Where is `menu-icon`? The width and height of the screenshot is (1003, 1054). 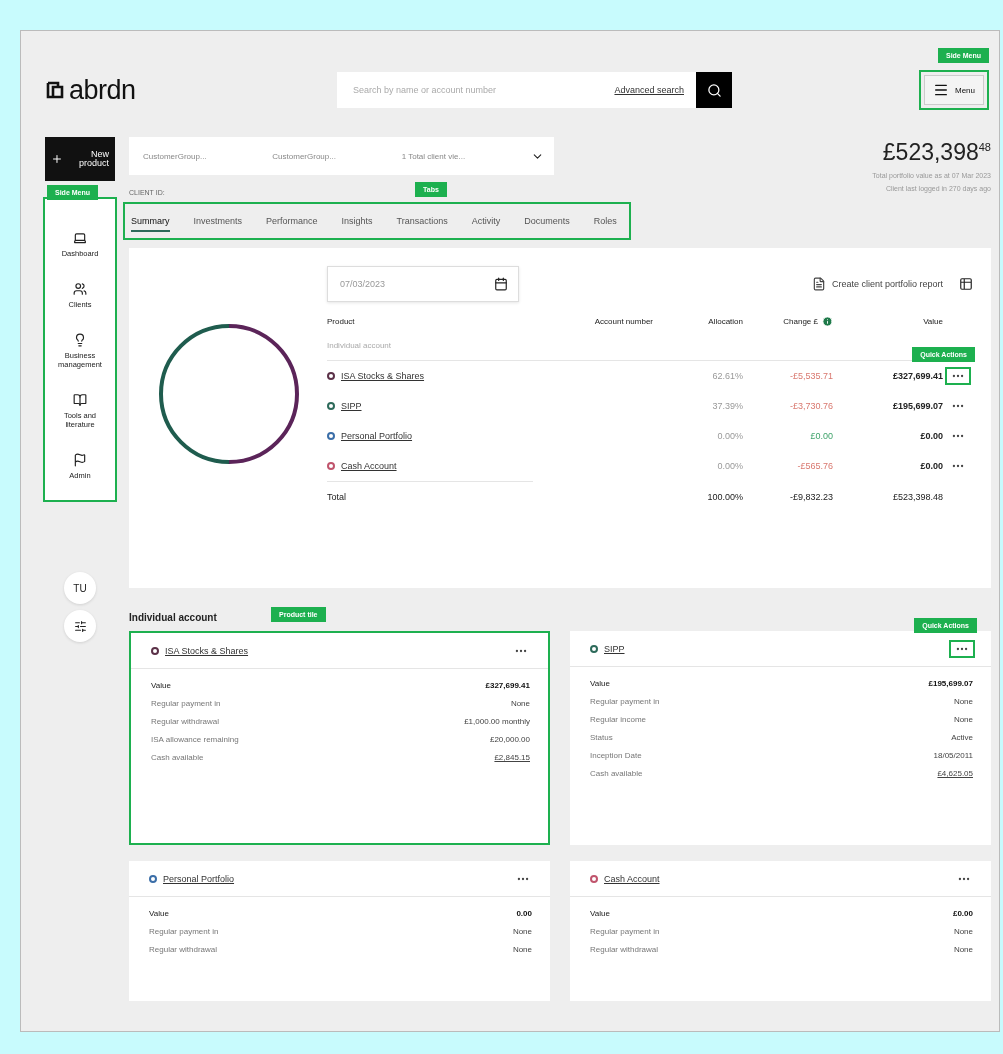
menu-icon is located at coordinates (941, 90).